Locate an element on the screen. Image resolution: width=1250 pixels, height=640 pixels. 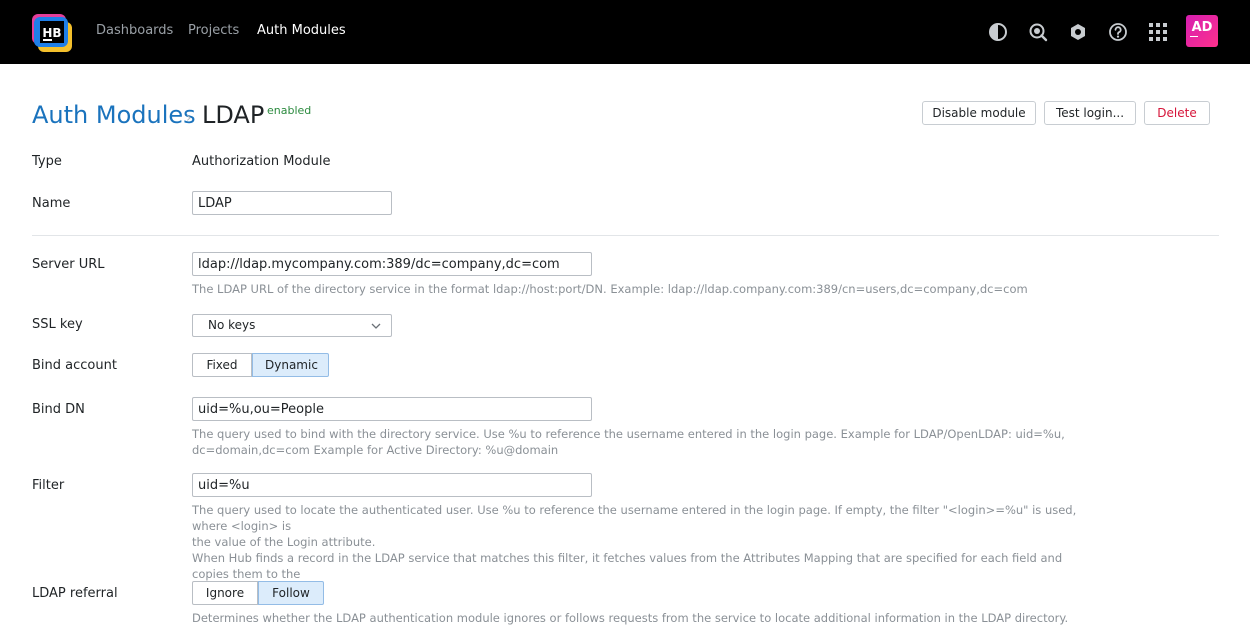
logo-text: HB is located at coordinates (51, 33).